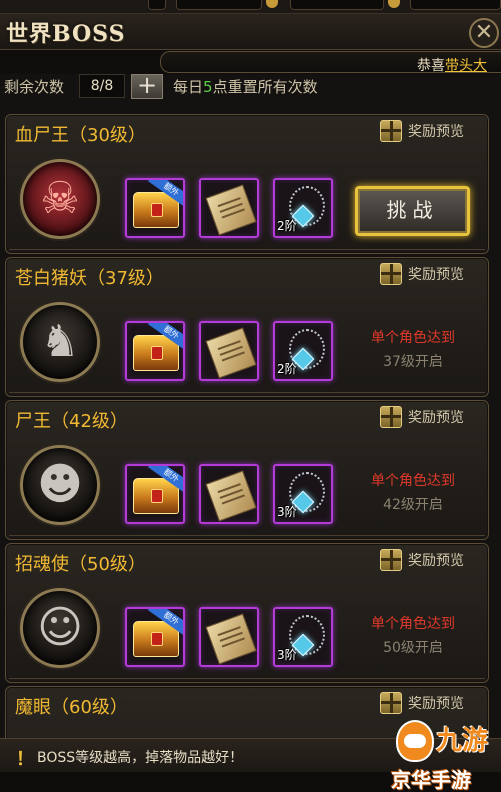 Image resolution: width=501 pixels, height=792 pixels. Describe the element at coordinates (431, 780) in the screenshot. I see `watermark-site: 京华手游` at that location.